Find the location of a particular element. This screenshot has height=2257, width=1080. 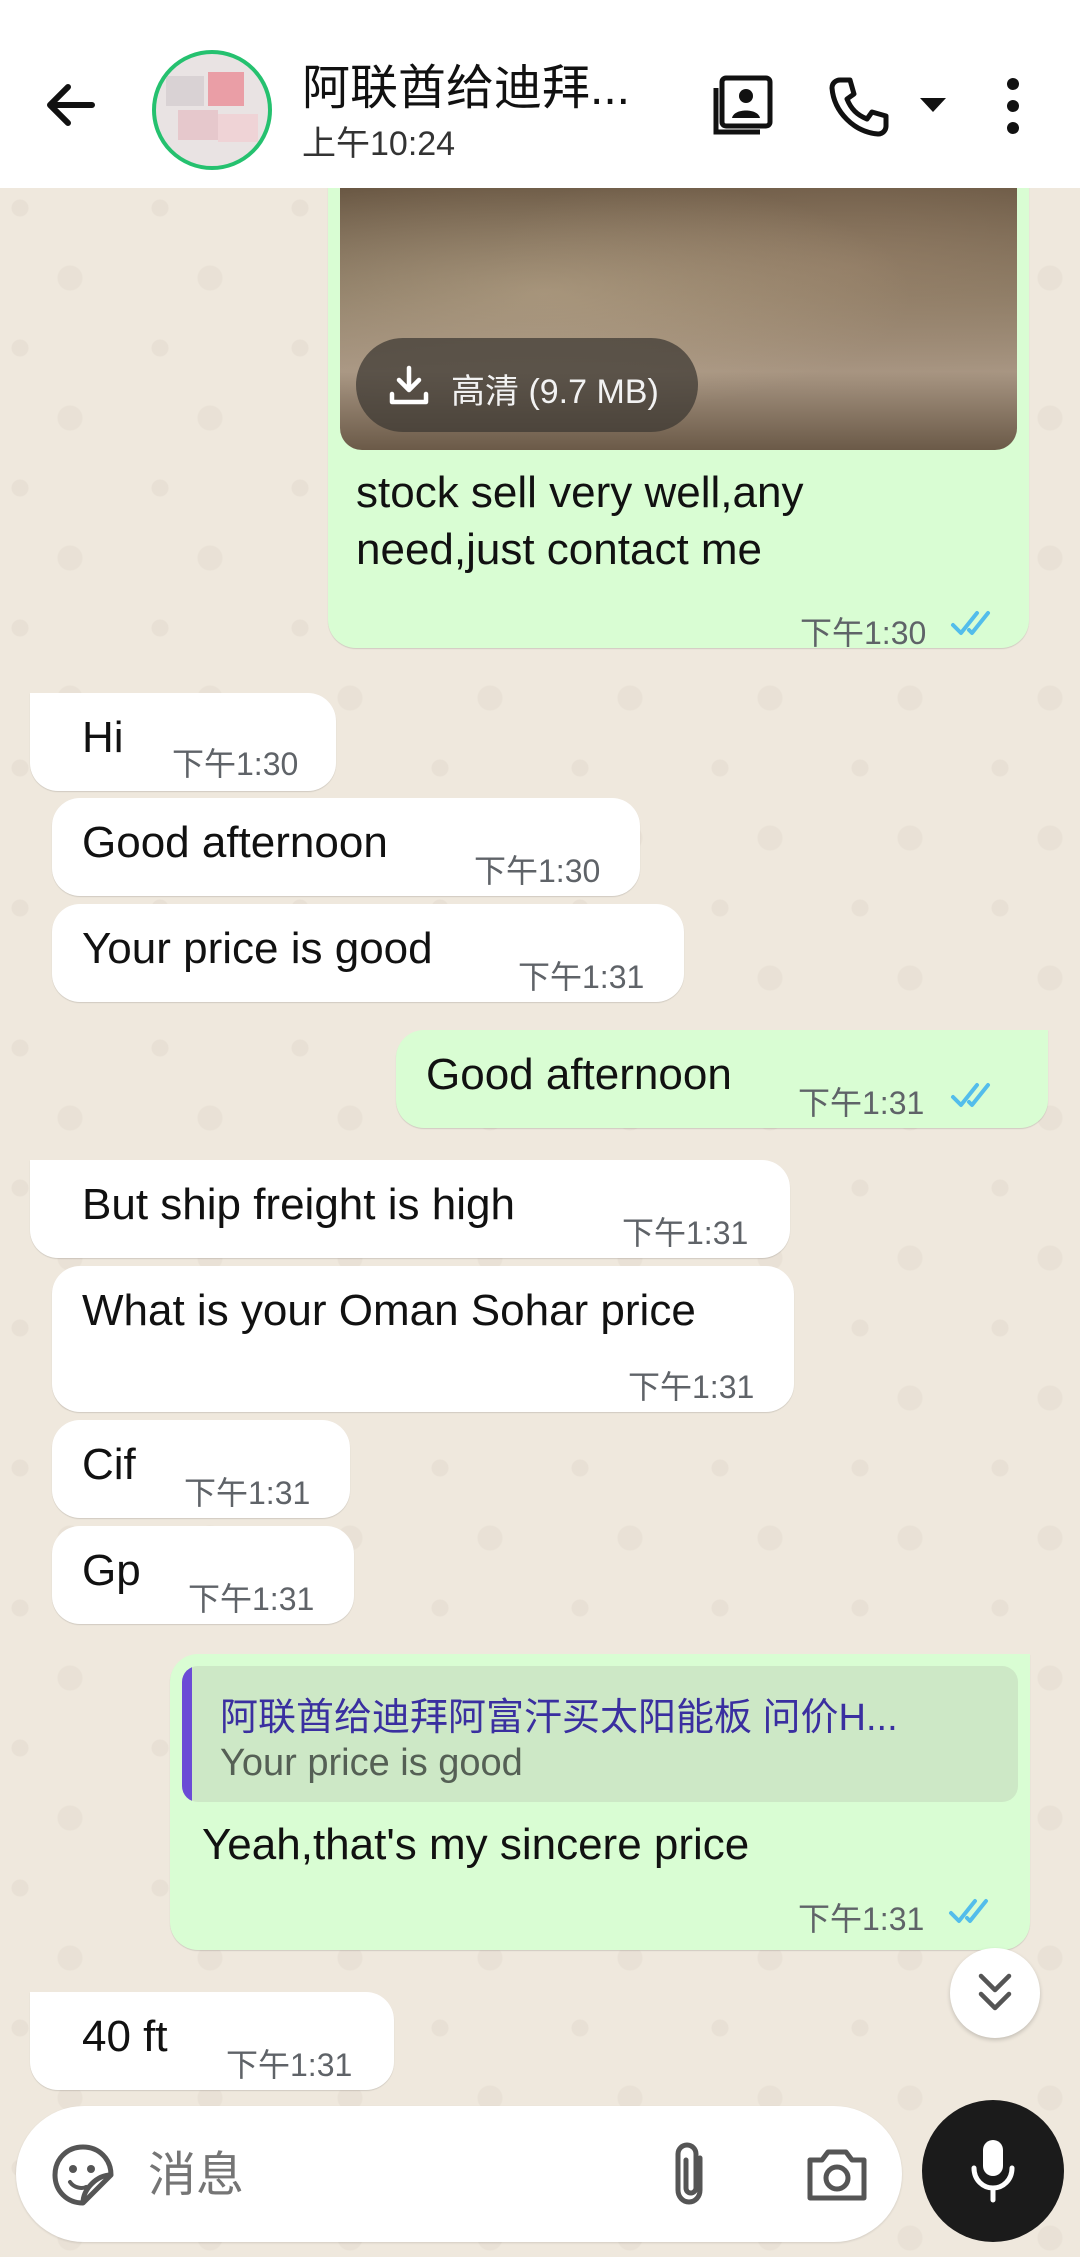

incoming-message: But ship freight is high 下午1:31 is located at coordinates (410, 1209).